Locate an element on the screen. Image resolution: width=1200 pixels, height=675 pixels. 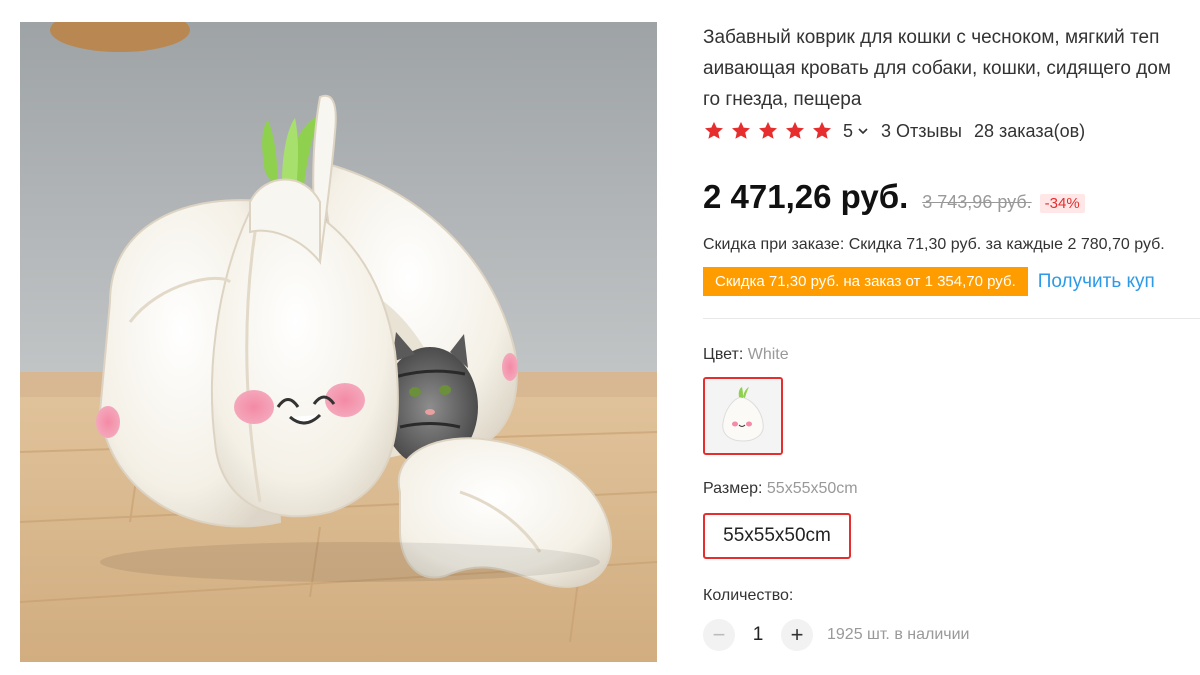
size-value: 55x55x50cm is located at coordinates (812, 488).